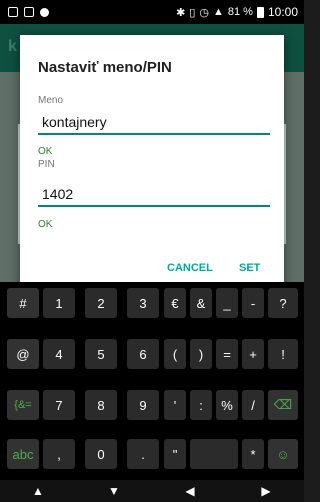 The image size is (320, 502). Describe the element at coordinates (282, 12) in the screenshot. I see `clock: 10:00` at that location.